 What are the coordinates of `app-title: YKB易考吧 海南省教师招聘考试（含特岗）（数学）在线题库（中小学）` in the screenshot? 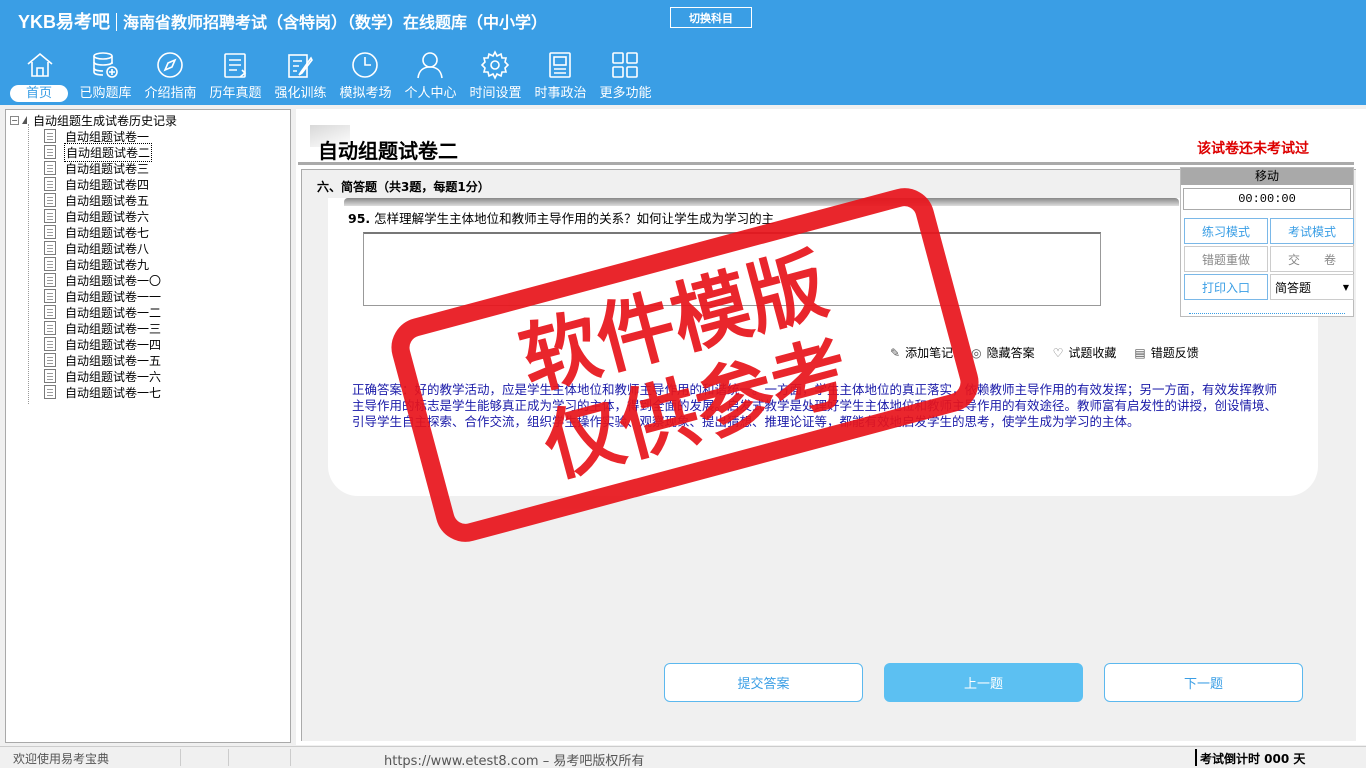 It's located at (282, 21).